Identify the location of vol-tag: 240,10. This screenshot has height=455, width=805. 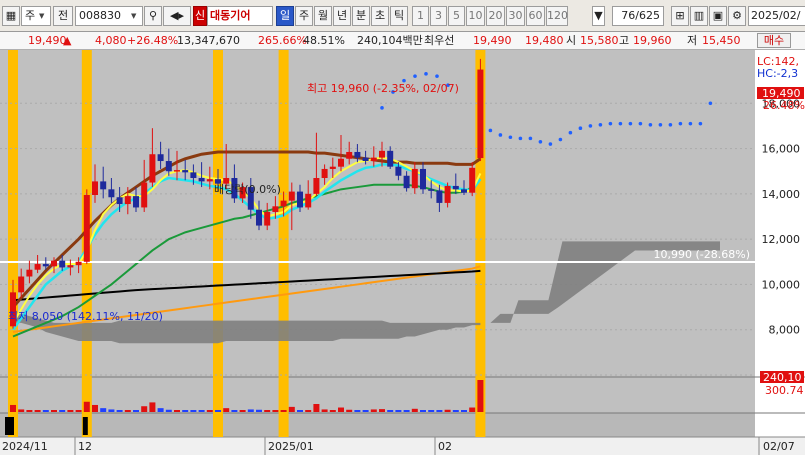
(782, 377).